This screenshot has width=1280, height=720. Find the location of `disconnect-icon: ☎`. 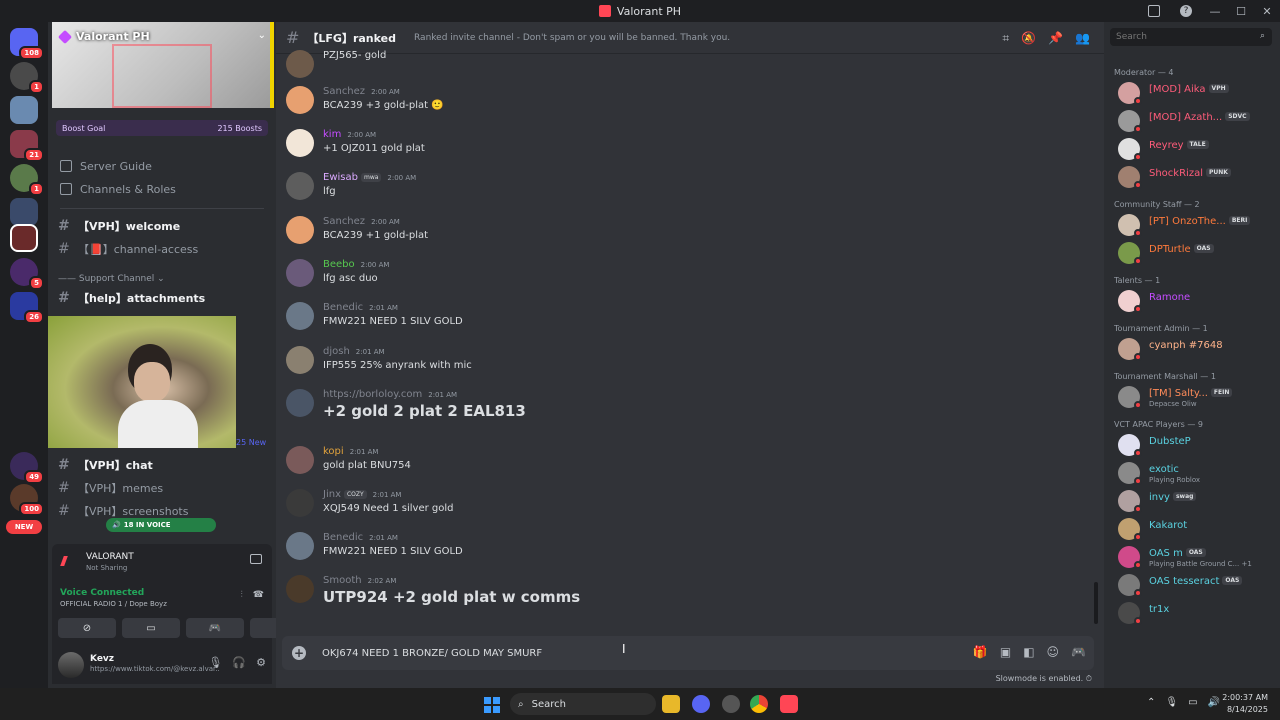

disconnect-icon: ☎ is located at coordinates (258, 595).